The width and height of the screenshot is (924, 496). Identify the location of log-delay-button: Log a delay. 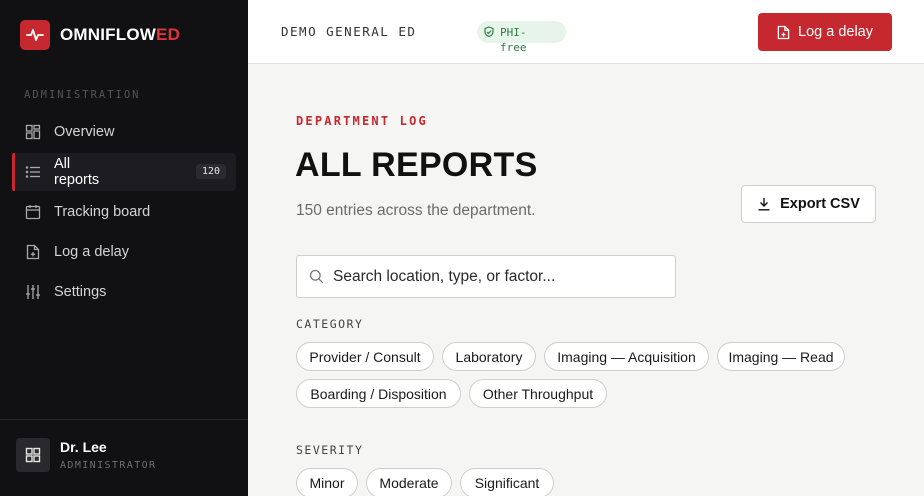
(825, 32).